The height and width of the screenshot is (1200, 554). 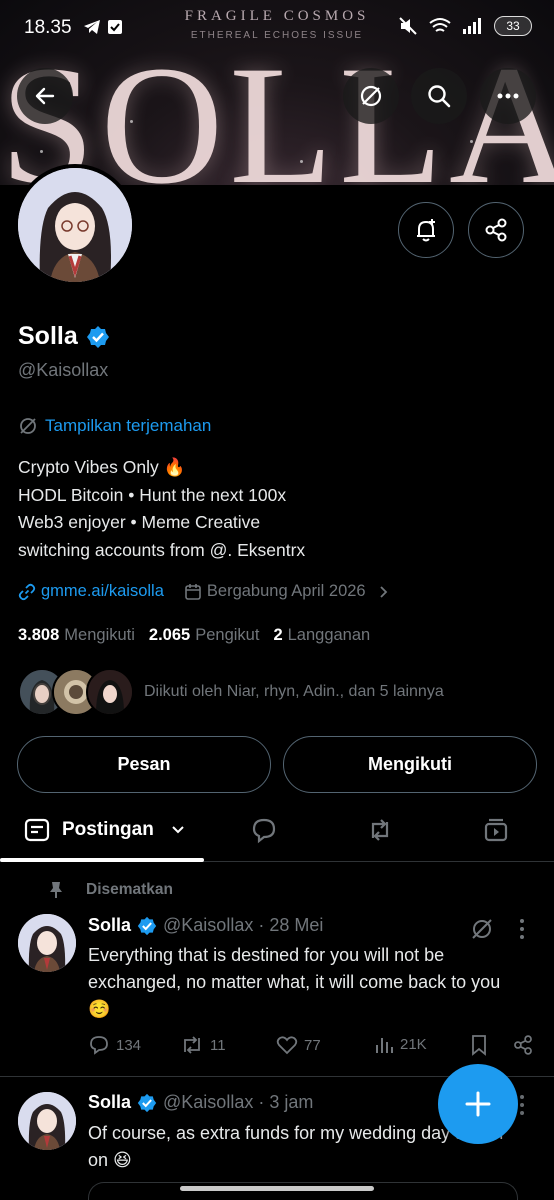 What do you see at coordinates (238, 1102) in the screenshot?
I see `post-meta: @Kaisollax · 3 jam` at bounding box center [238, 1102].